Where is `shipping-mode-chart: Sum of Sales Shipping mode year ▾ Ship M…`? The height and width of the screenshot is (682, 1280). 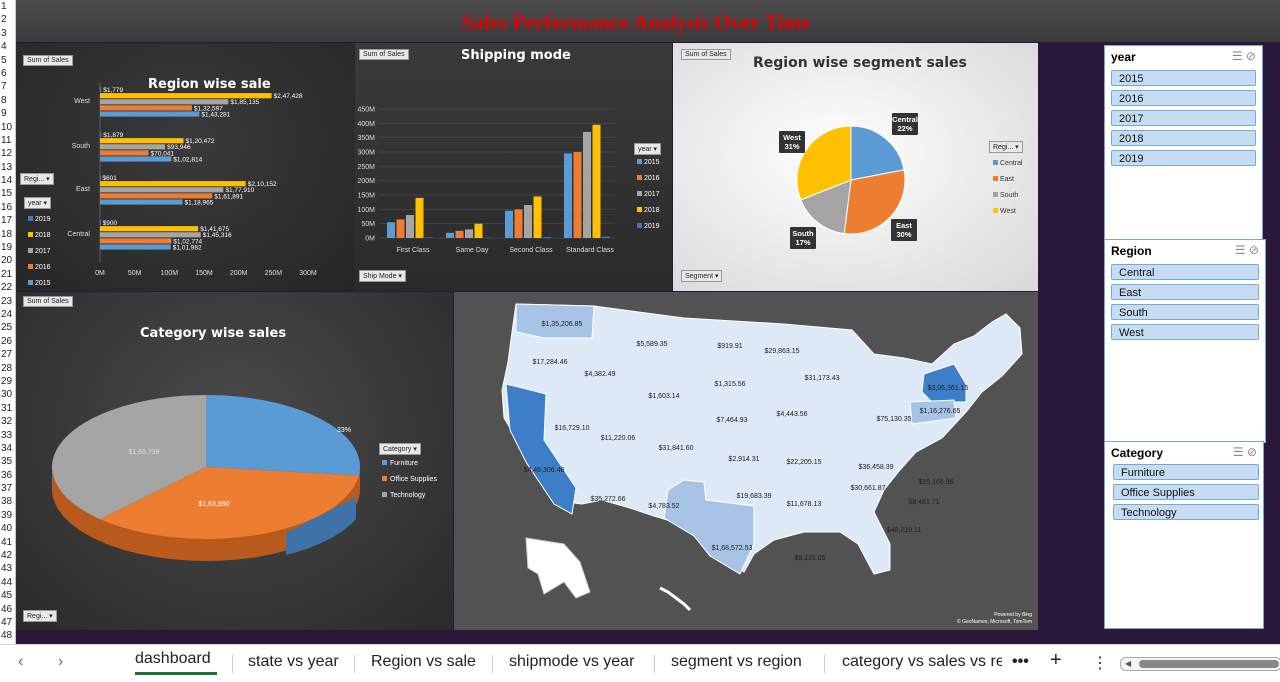 shipping-mode-chart: Sum of Sales Shipping mode year ▾ Ship M… is located at coordinates (513, 167).